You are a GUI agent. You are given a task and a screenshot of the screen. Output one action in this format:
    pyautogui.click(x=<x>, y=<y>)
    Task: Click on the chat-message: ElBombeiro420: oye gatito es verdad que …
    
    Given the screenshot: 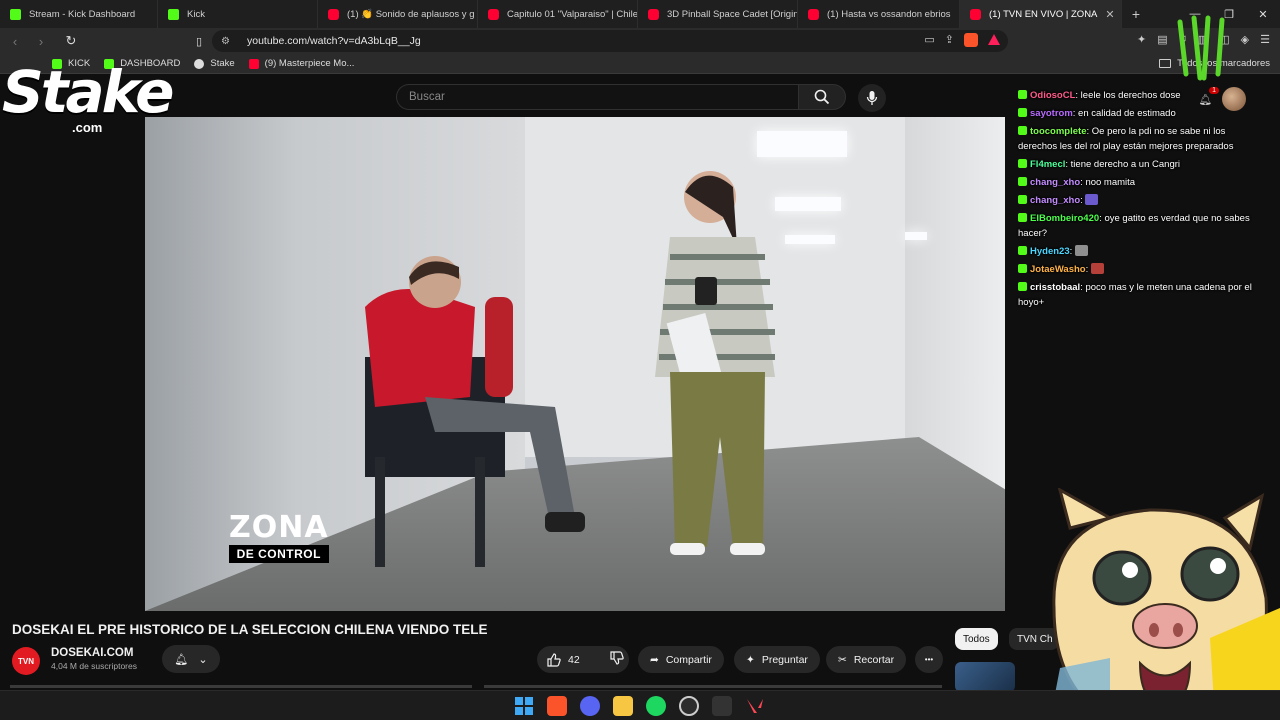 What is the action you would take?
    pyautogui.click(x=1134, y=226)
    